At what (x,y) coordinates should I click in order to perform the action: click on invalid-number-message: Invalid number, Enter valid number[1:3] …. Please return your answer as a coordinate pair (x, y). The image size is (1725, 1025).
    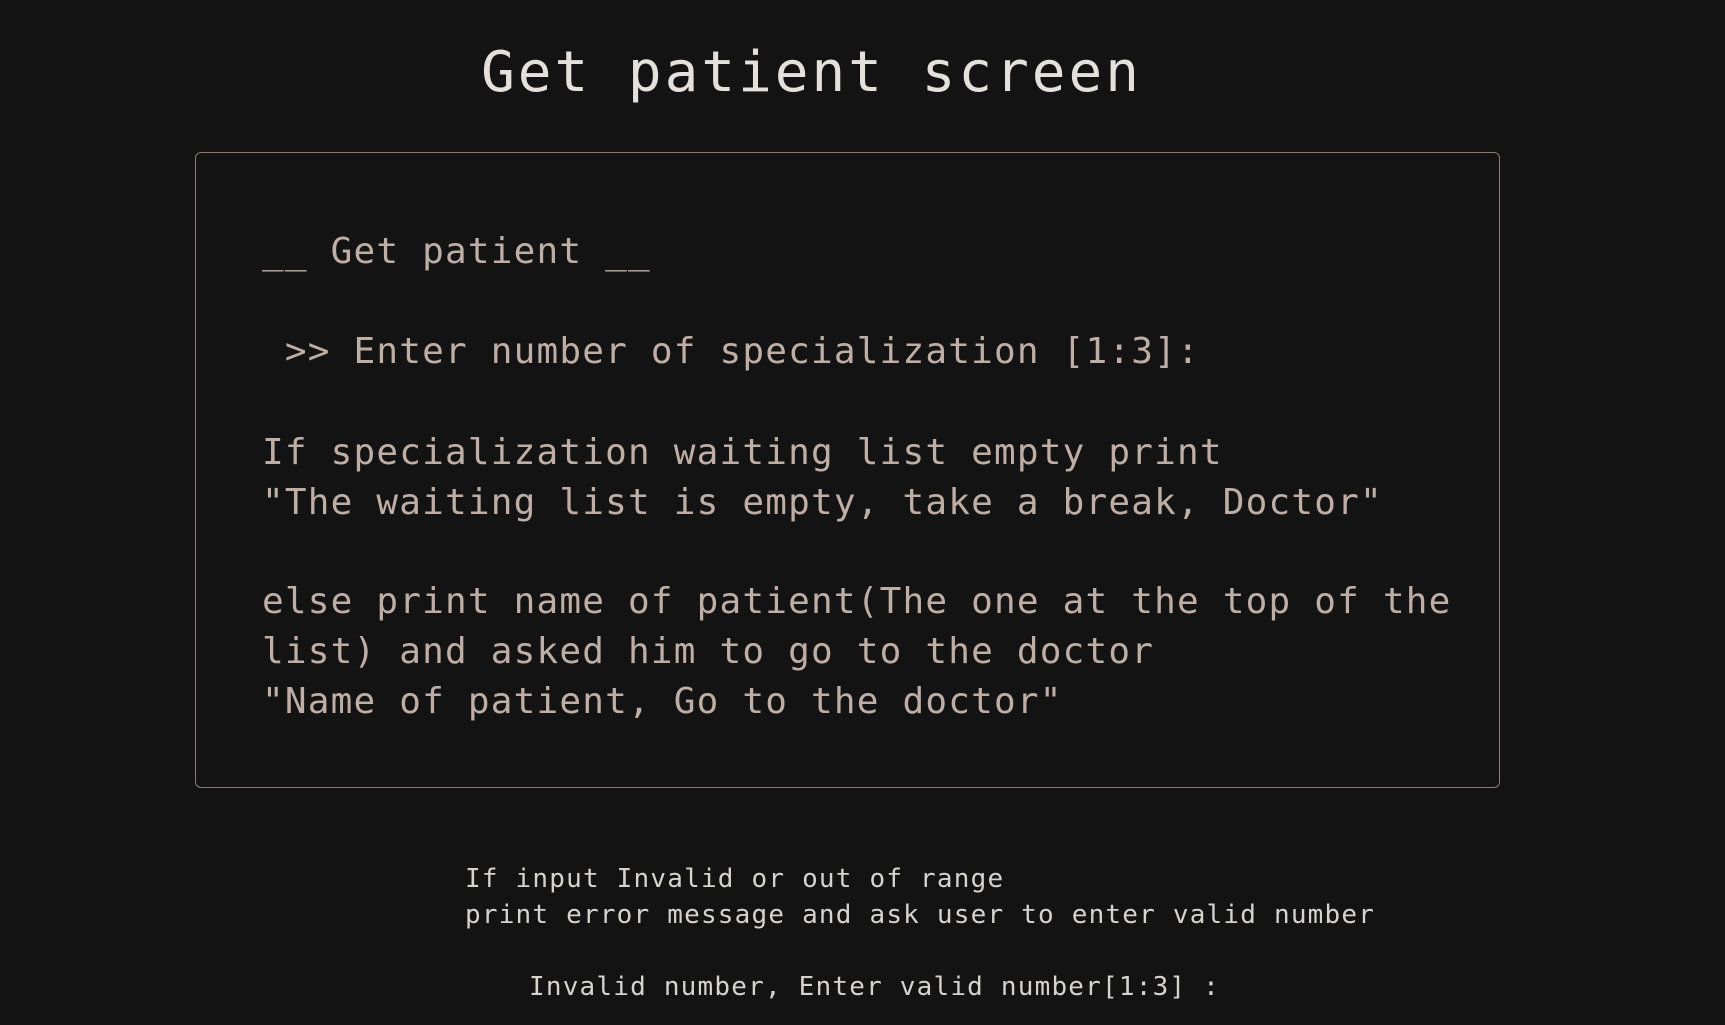
    Looking at the image, I should click on (874, 987).